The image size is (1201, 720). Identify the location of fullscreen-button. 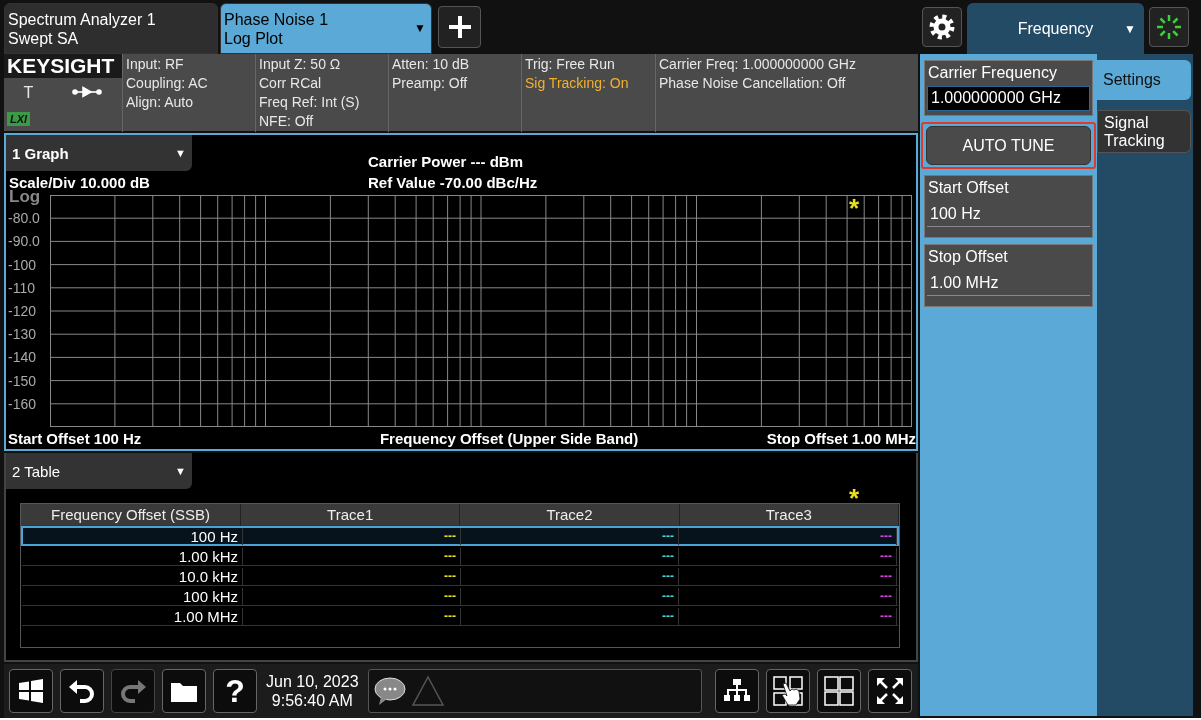
(890, 691).